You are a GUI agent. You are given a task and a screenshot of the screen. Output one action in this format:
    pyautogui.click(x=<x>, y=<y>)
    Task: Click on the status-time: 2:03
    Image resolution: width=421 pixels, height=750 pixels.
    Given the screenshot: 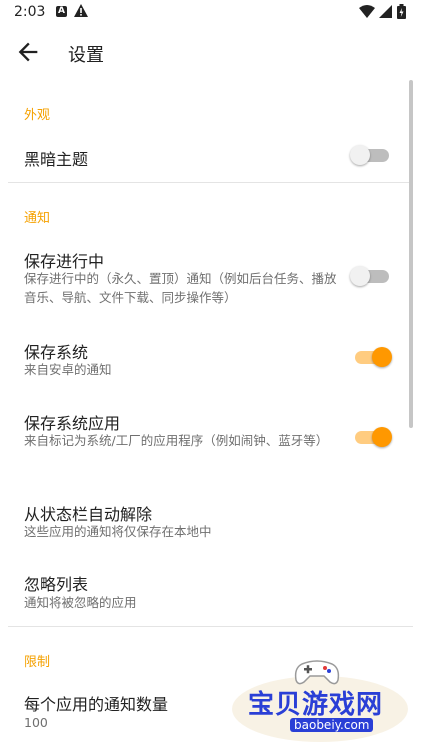 What is the action you would take?
    pyautogui.click(x=30, y=12)
    